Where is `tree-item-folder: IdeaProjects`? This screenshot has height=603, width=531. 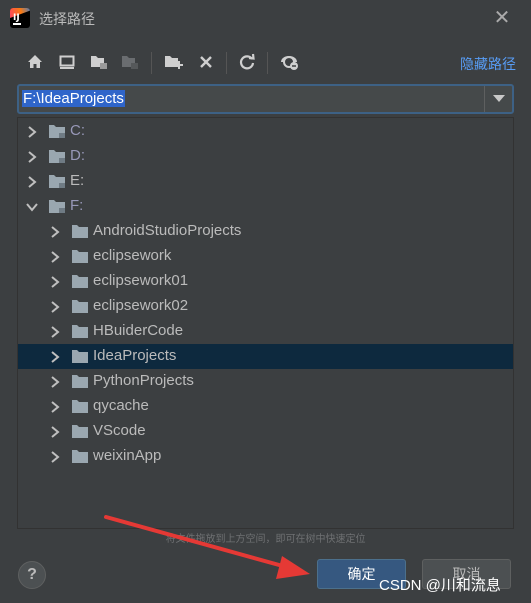
tree-item-folder: IdeaProjects is located at coordinates (265, 356).